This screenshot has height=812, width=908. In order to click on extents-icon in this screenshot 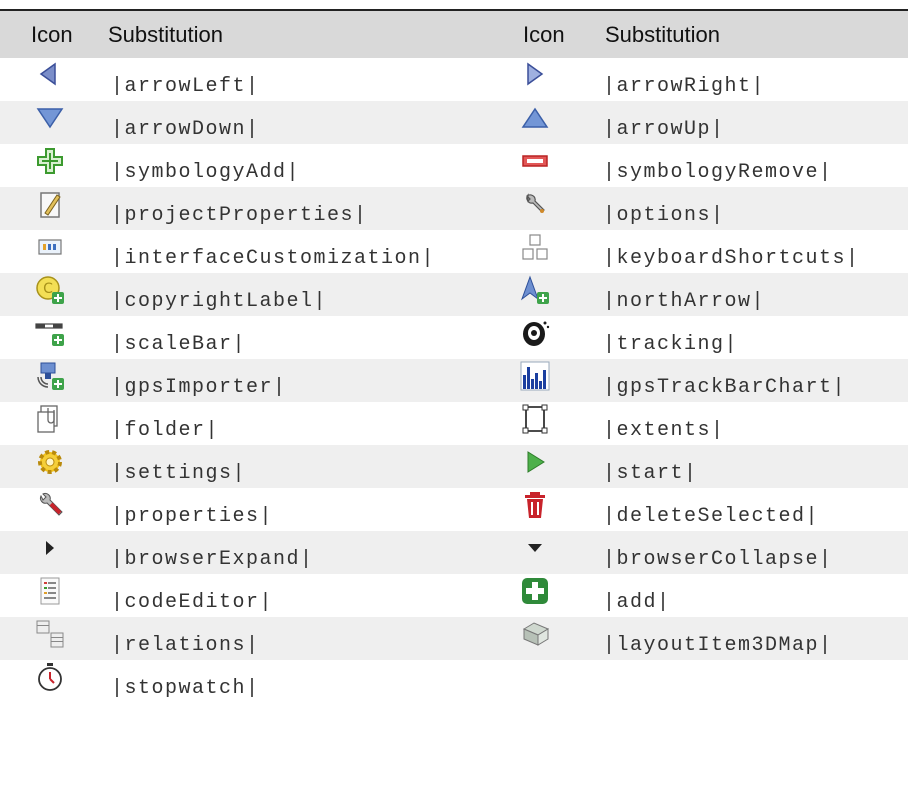, I will do `click(535, 419)`.